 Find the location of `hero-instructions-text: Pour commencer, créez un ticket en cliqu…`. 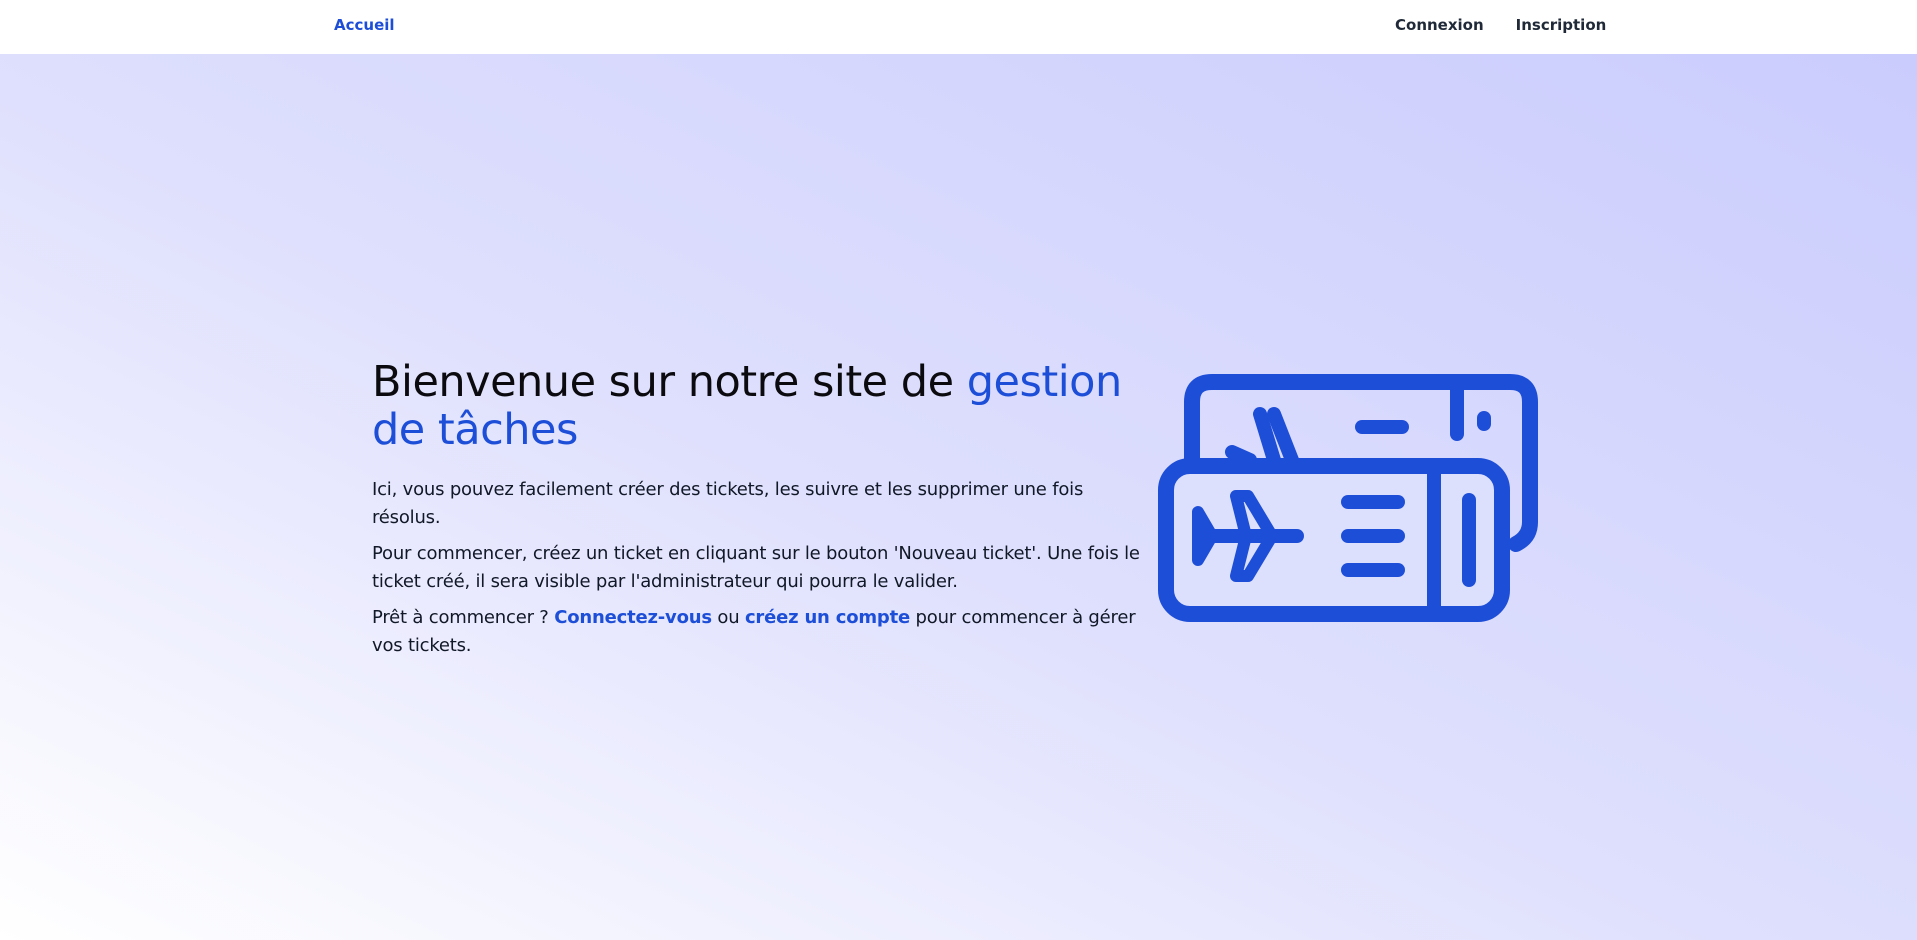

hero-instructions-text: Pour commencer, créez un ticket en cliqu… is located at coordinates (756, 567).